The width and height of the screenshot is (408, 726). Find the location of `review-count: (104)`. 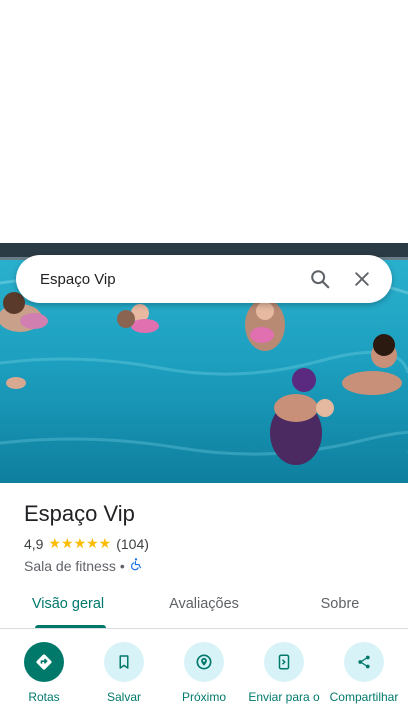

review-count: (104) is located at coordinates (132, 544).